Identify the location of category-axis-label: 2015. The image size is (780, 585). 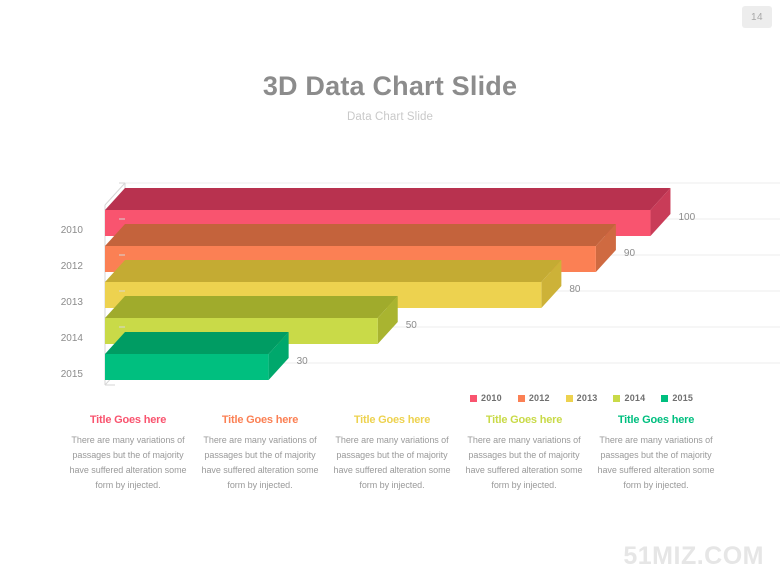
(72, 374).